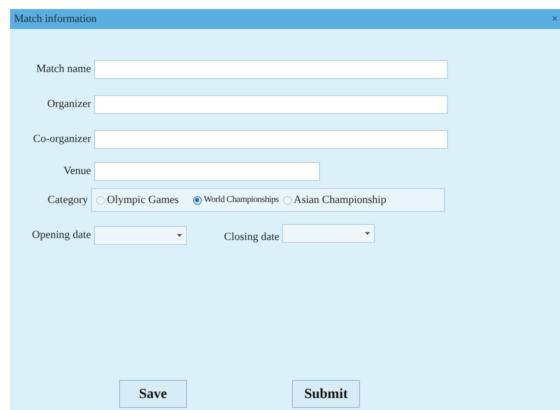 The image size is (560, 410). I want to click on close-button: ×, so click(555, 19).